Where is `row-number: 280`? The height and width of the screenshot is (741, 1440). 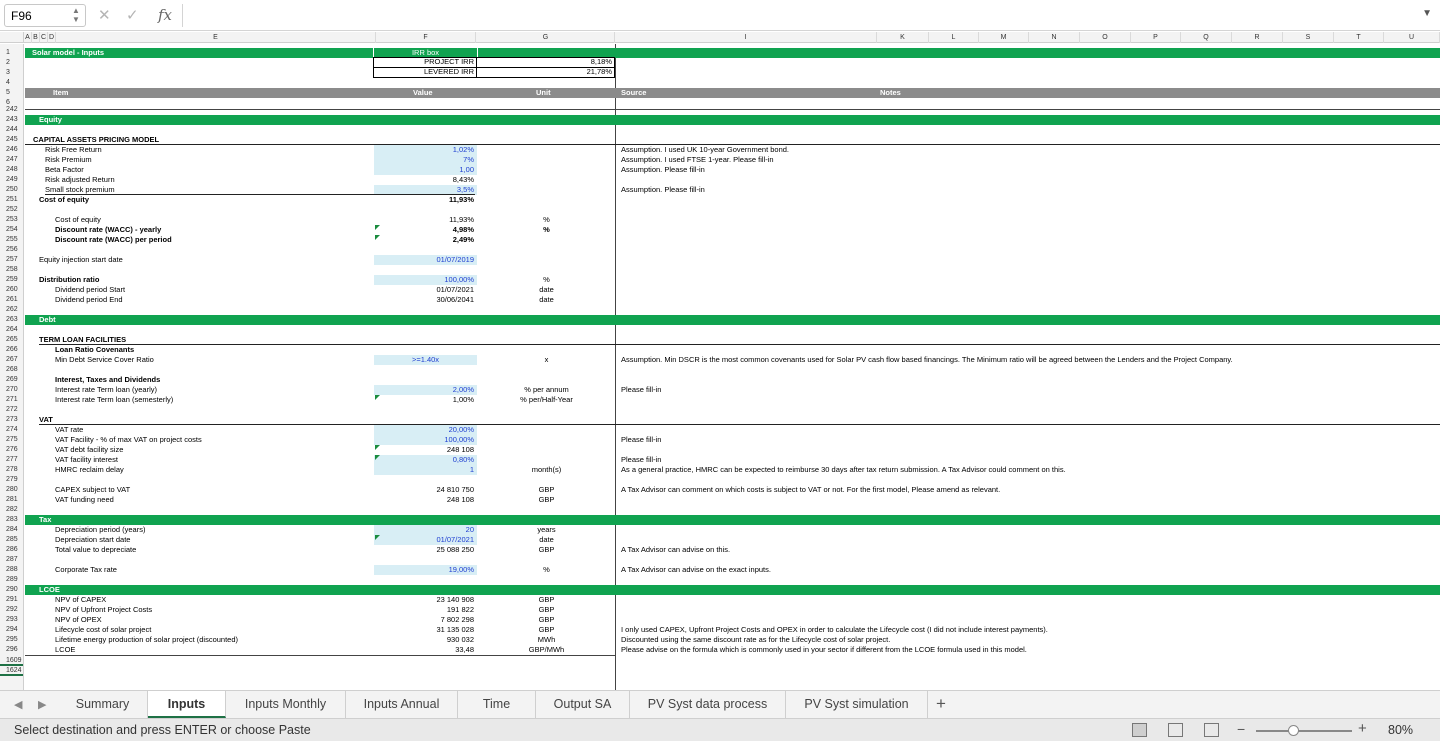
row-number: 280 is located at coordinates (11, 490).